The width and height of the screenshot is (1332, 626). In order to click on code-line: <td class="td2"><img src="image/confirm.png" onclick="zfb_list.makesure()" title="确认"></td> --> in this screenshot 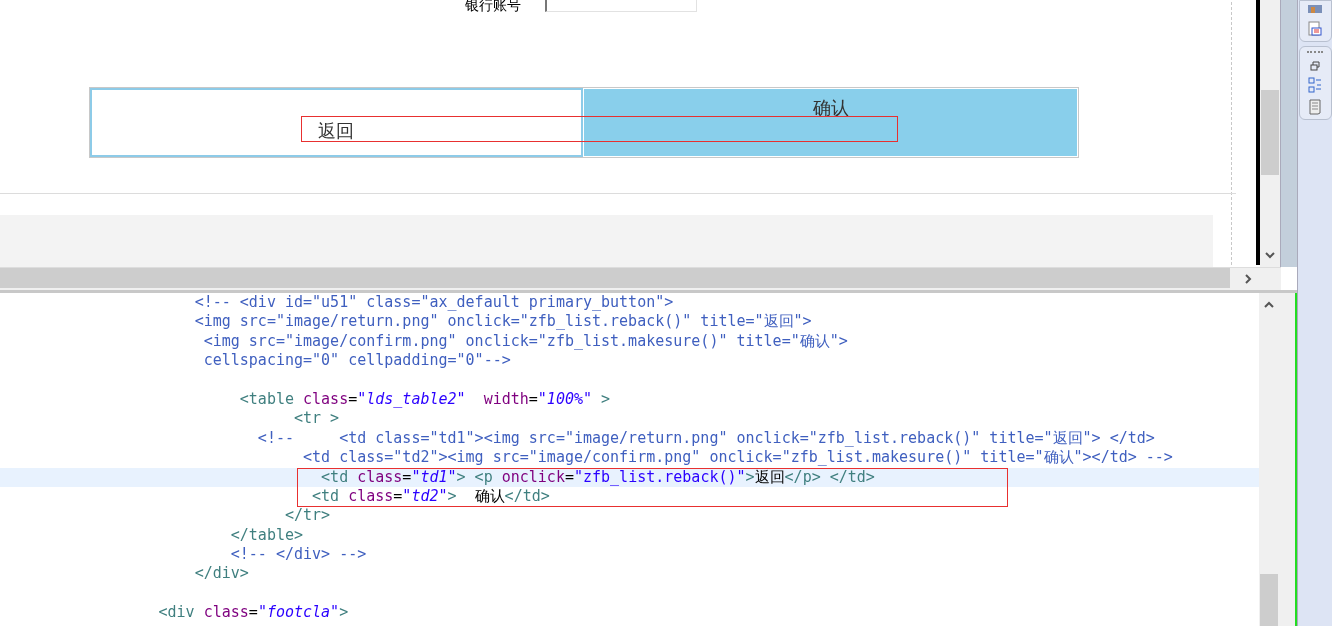, I will do `click(737, 457)`.